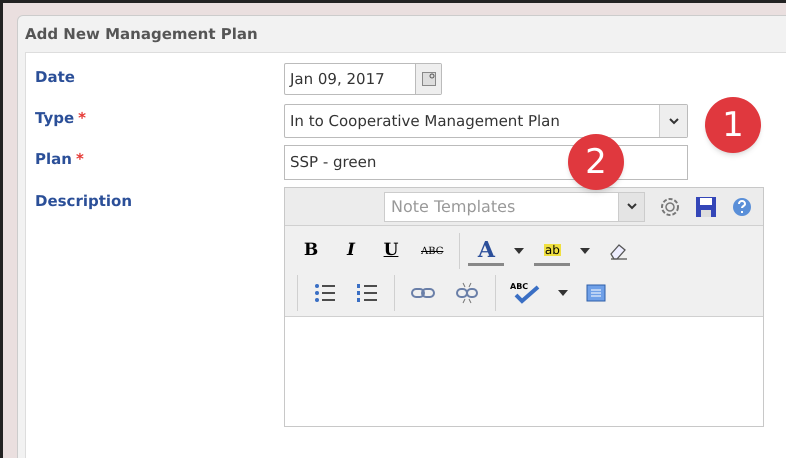 This screenshot has width=786, height=458. What do you see at coordinates (486, 251) in the screenshot?
I see `font-color-button: A` at bounding box center [486, 251].